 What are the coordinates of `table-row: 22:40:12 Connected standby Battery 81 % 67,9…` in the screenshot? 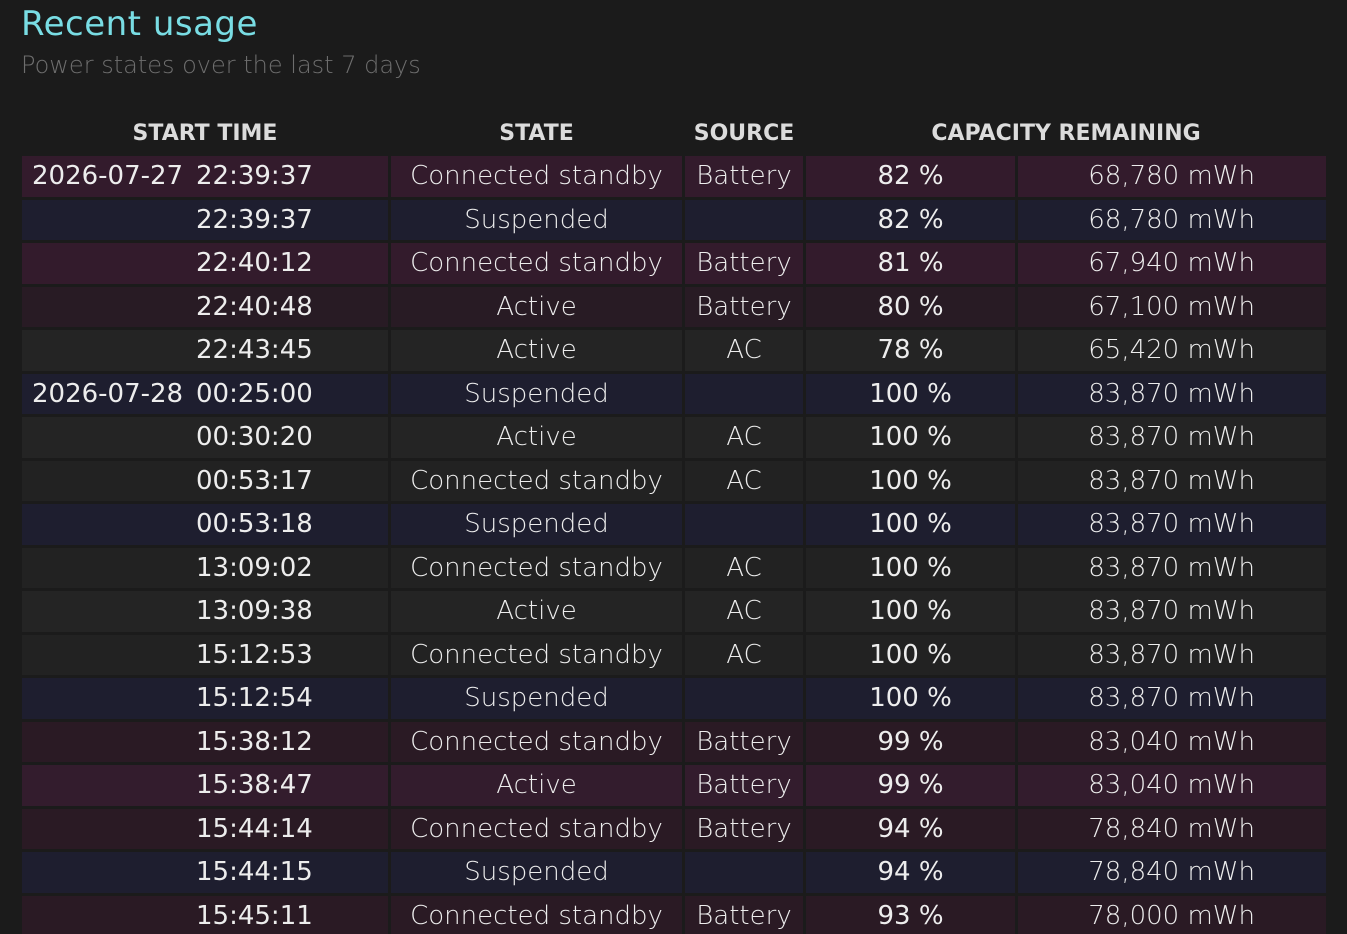 It's located at (674, 263).